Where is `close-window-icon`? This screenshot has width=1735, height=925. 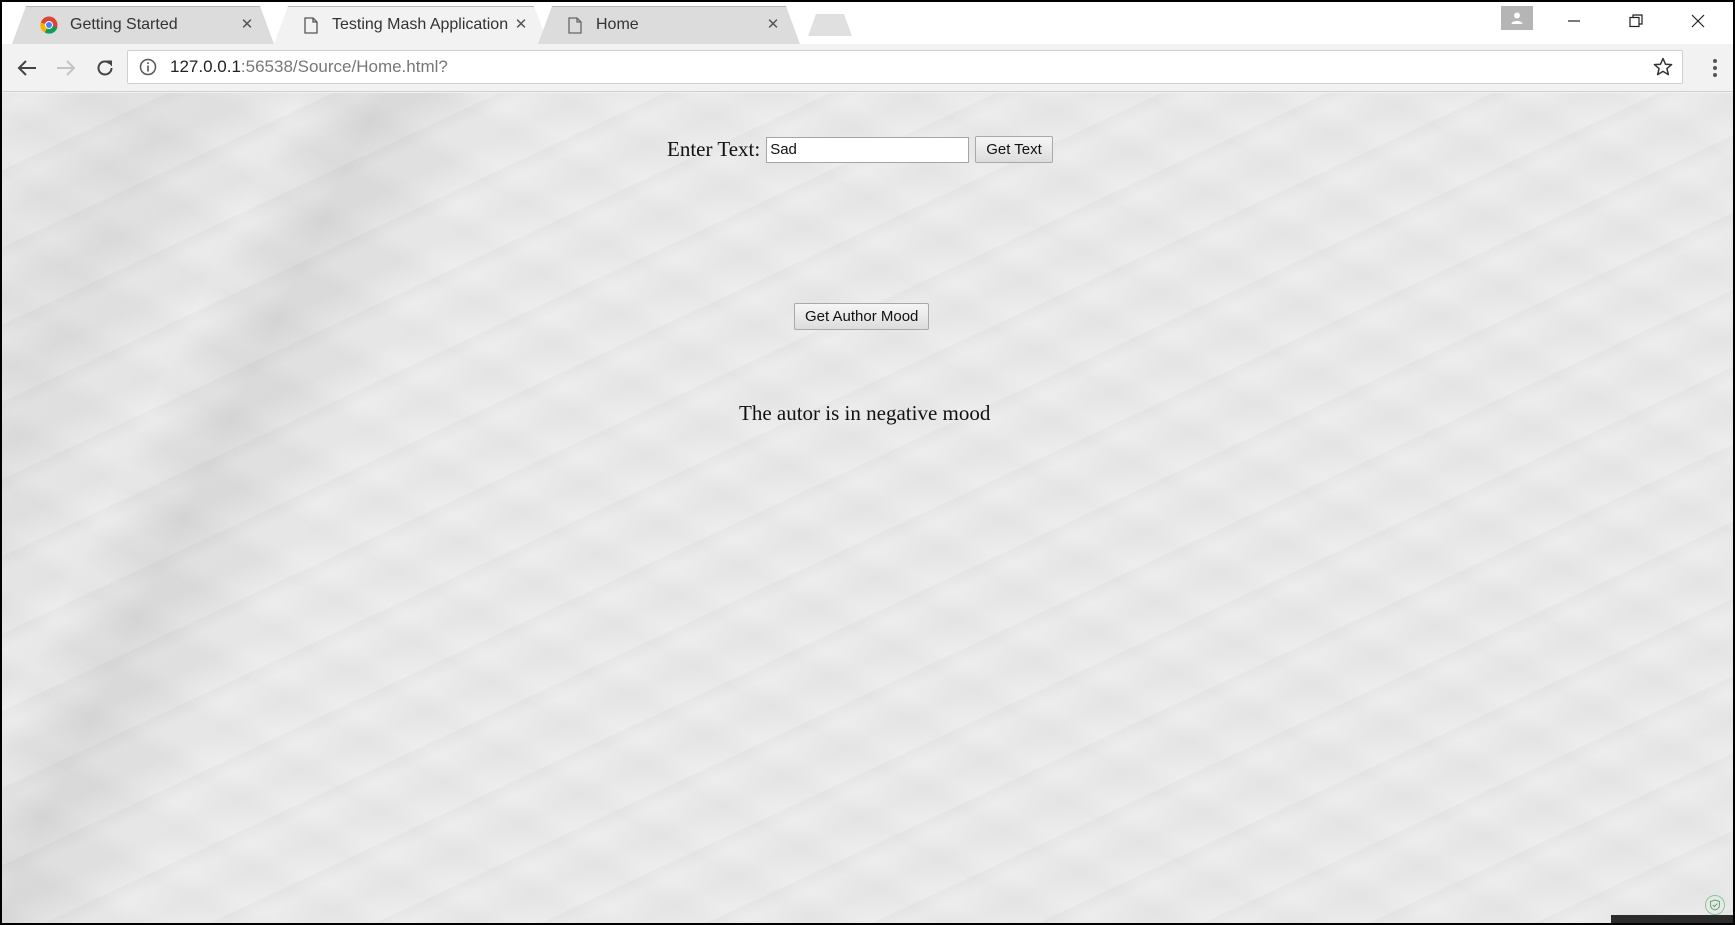 close-window-icon is located at coordinates (1698, 21).